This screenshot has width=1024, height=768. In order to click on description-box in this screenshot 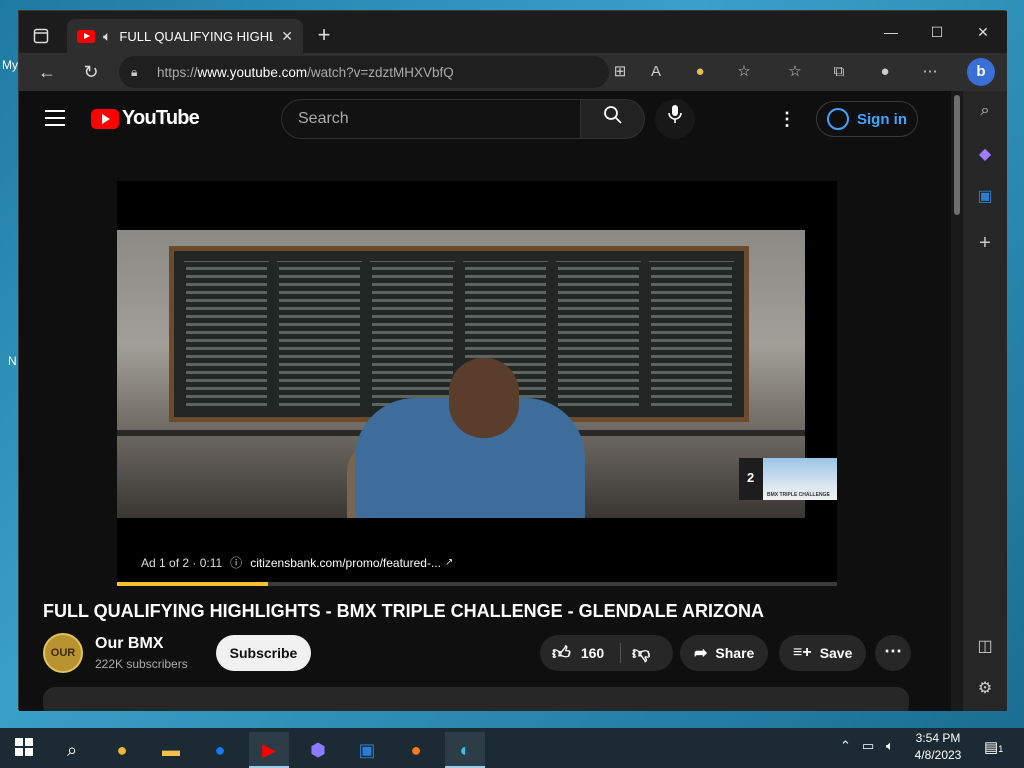, I will do `click(476, 699)`.